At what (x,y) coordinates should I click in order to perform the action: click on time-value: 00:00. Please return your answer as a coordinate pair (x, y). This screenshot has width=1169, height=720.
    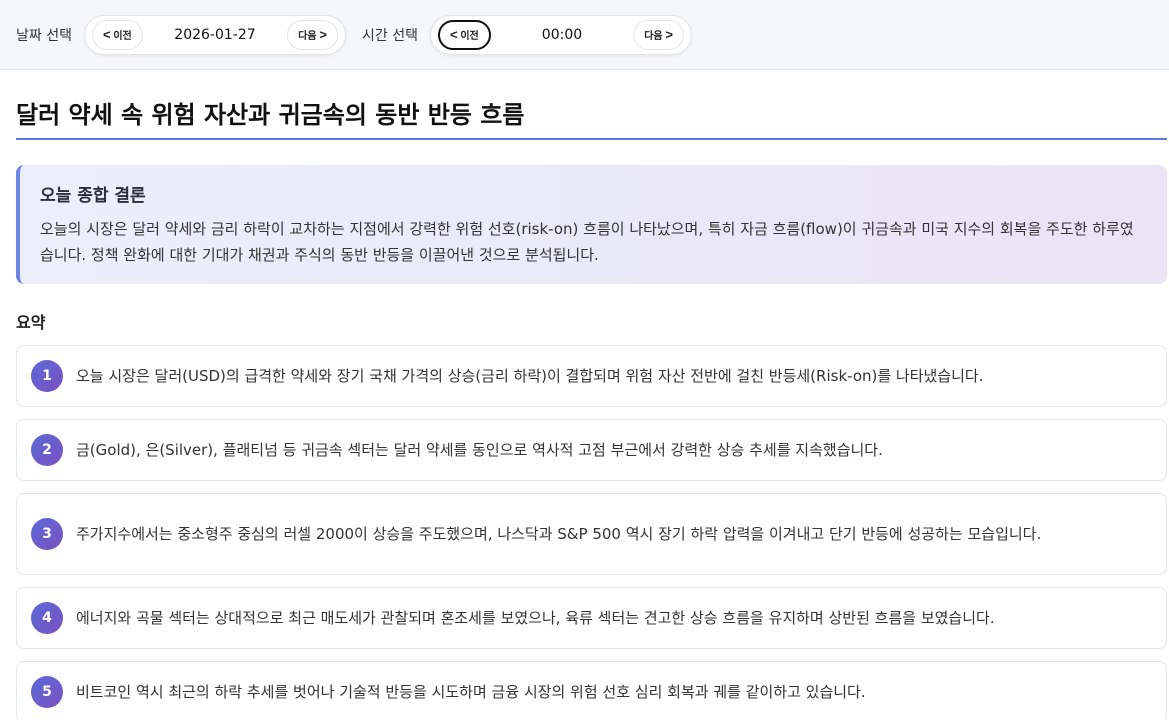
    Looking at the image, I should click on (562, 34).